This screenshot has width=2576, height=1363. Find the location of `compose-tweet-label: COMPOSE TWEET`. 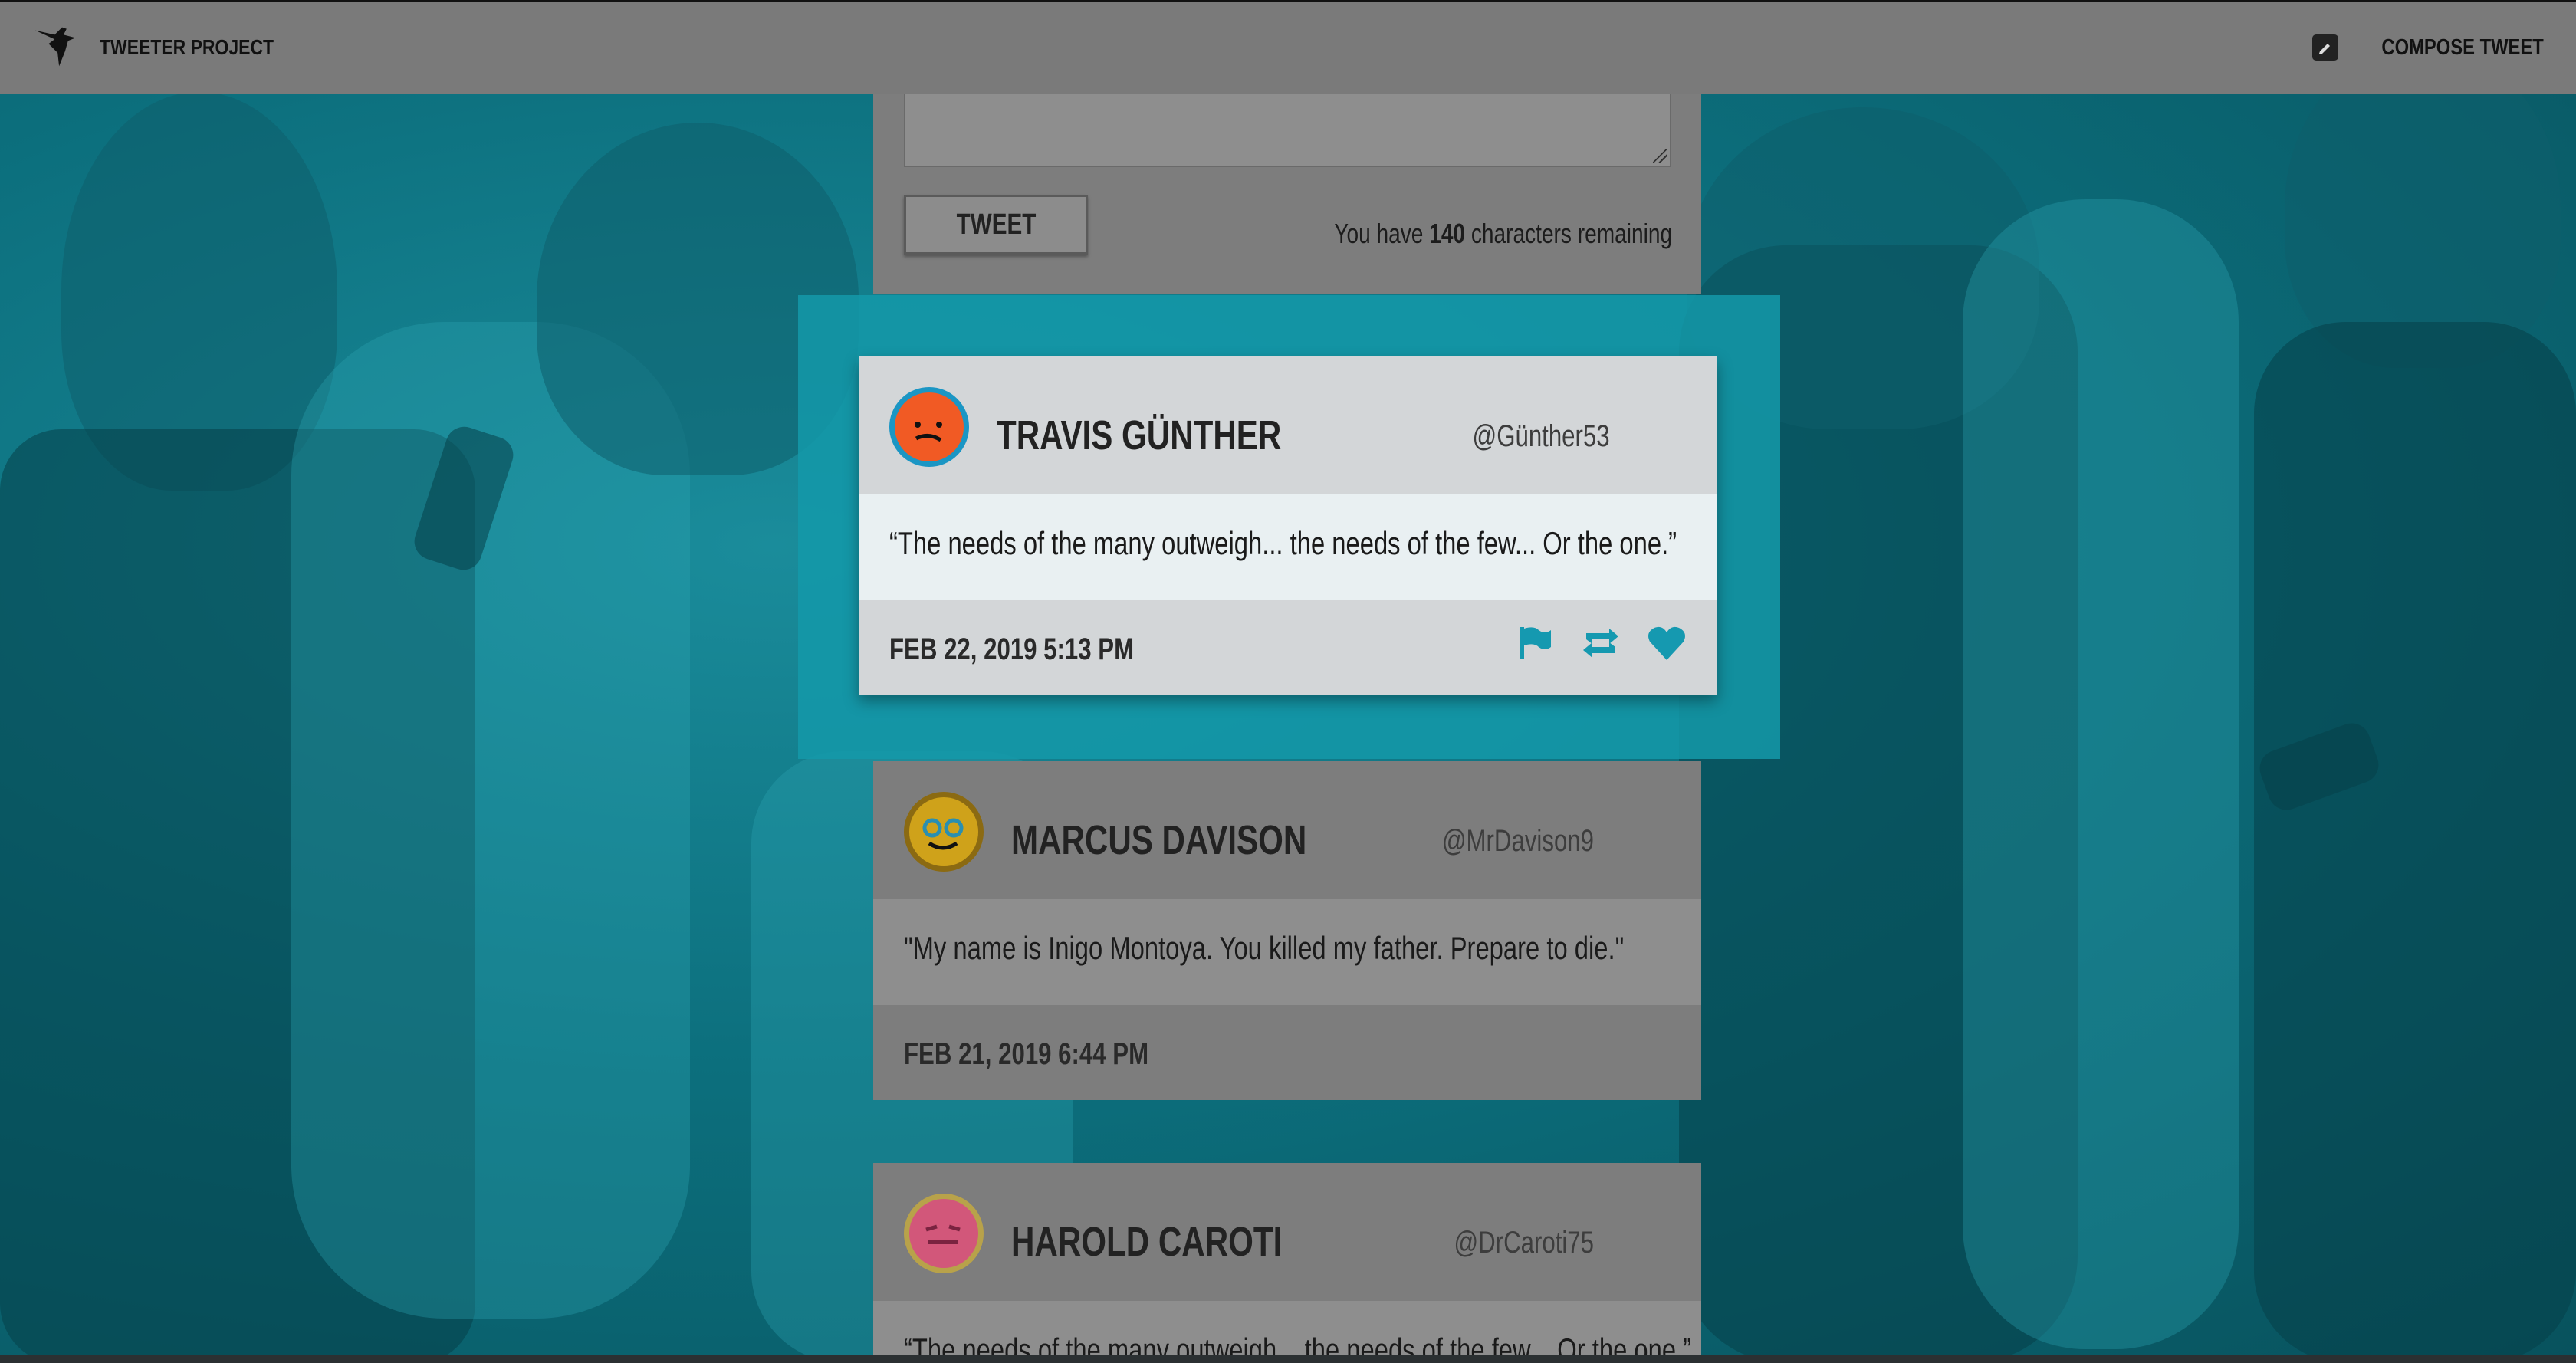

compose-tweet-label: COMPOSE TWEET is located at coordinates (2462, 47).